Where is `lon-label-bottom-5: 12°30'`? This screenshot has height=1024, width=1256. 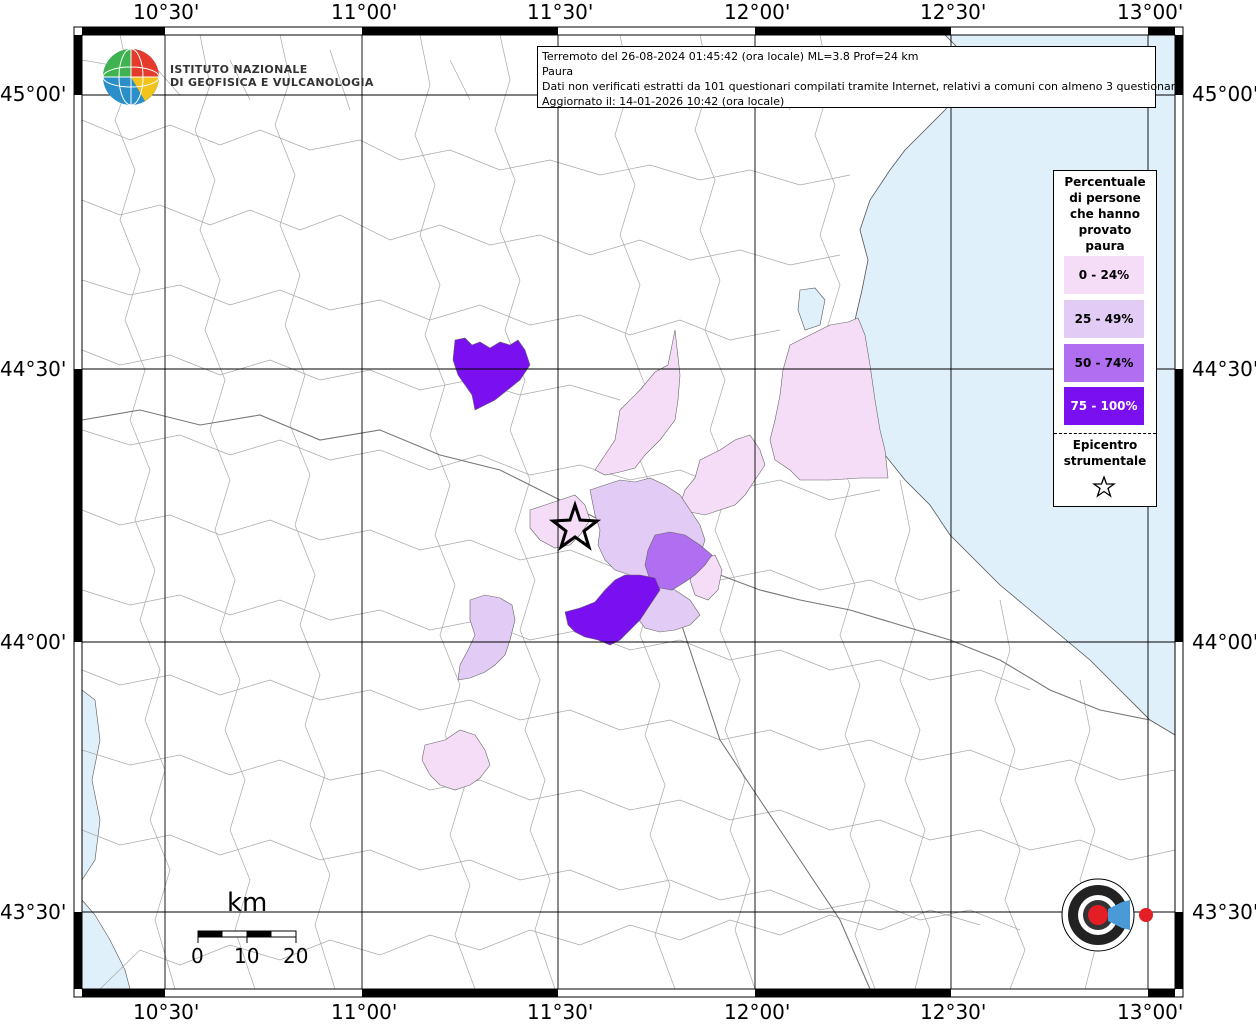
lon-label-bottom-5: 12°30' is located at coordinates (953, 1012).